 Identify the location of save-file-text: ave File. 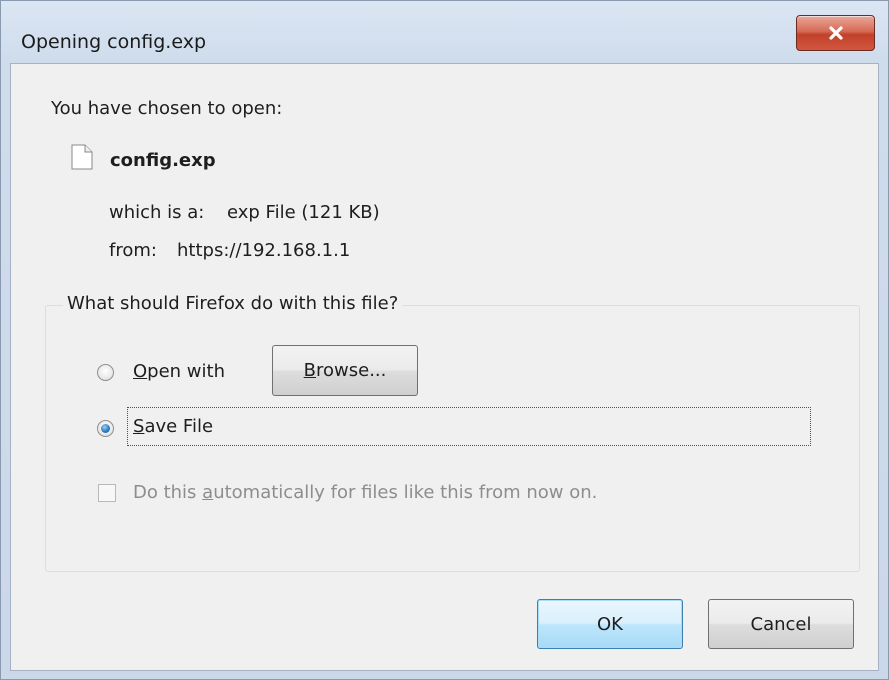
(179, 426).